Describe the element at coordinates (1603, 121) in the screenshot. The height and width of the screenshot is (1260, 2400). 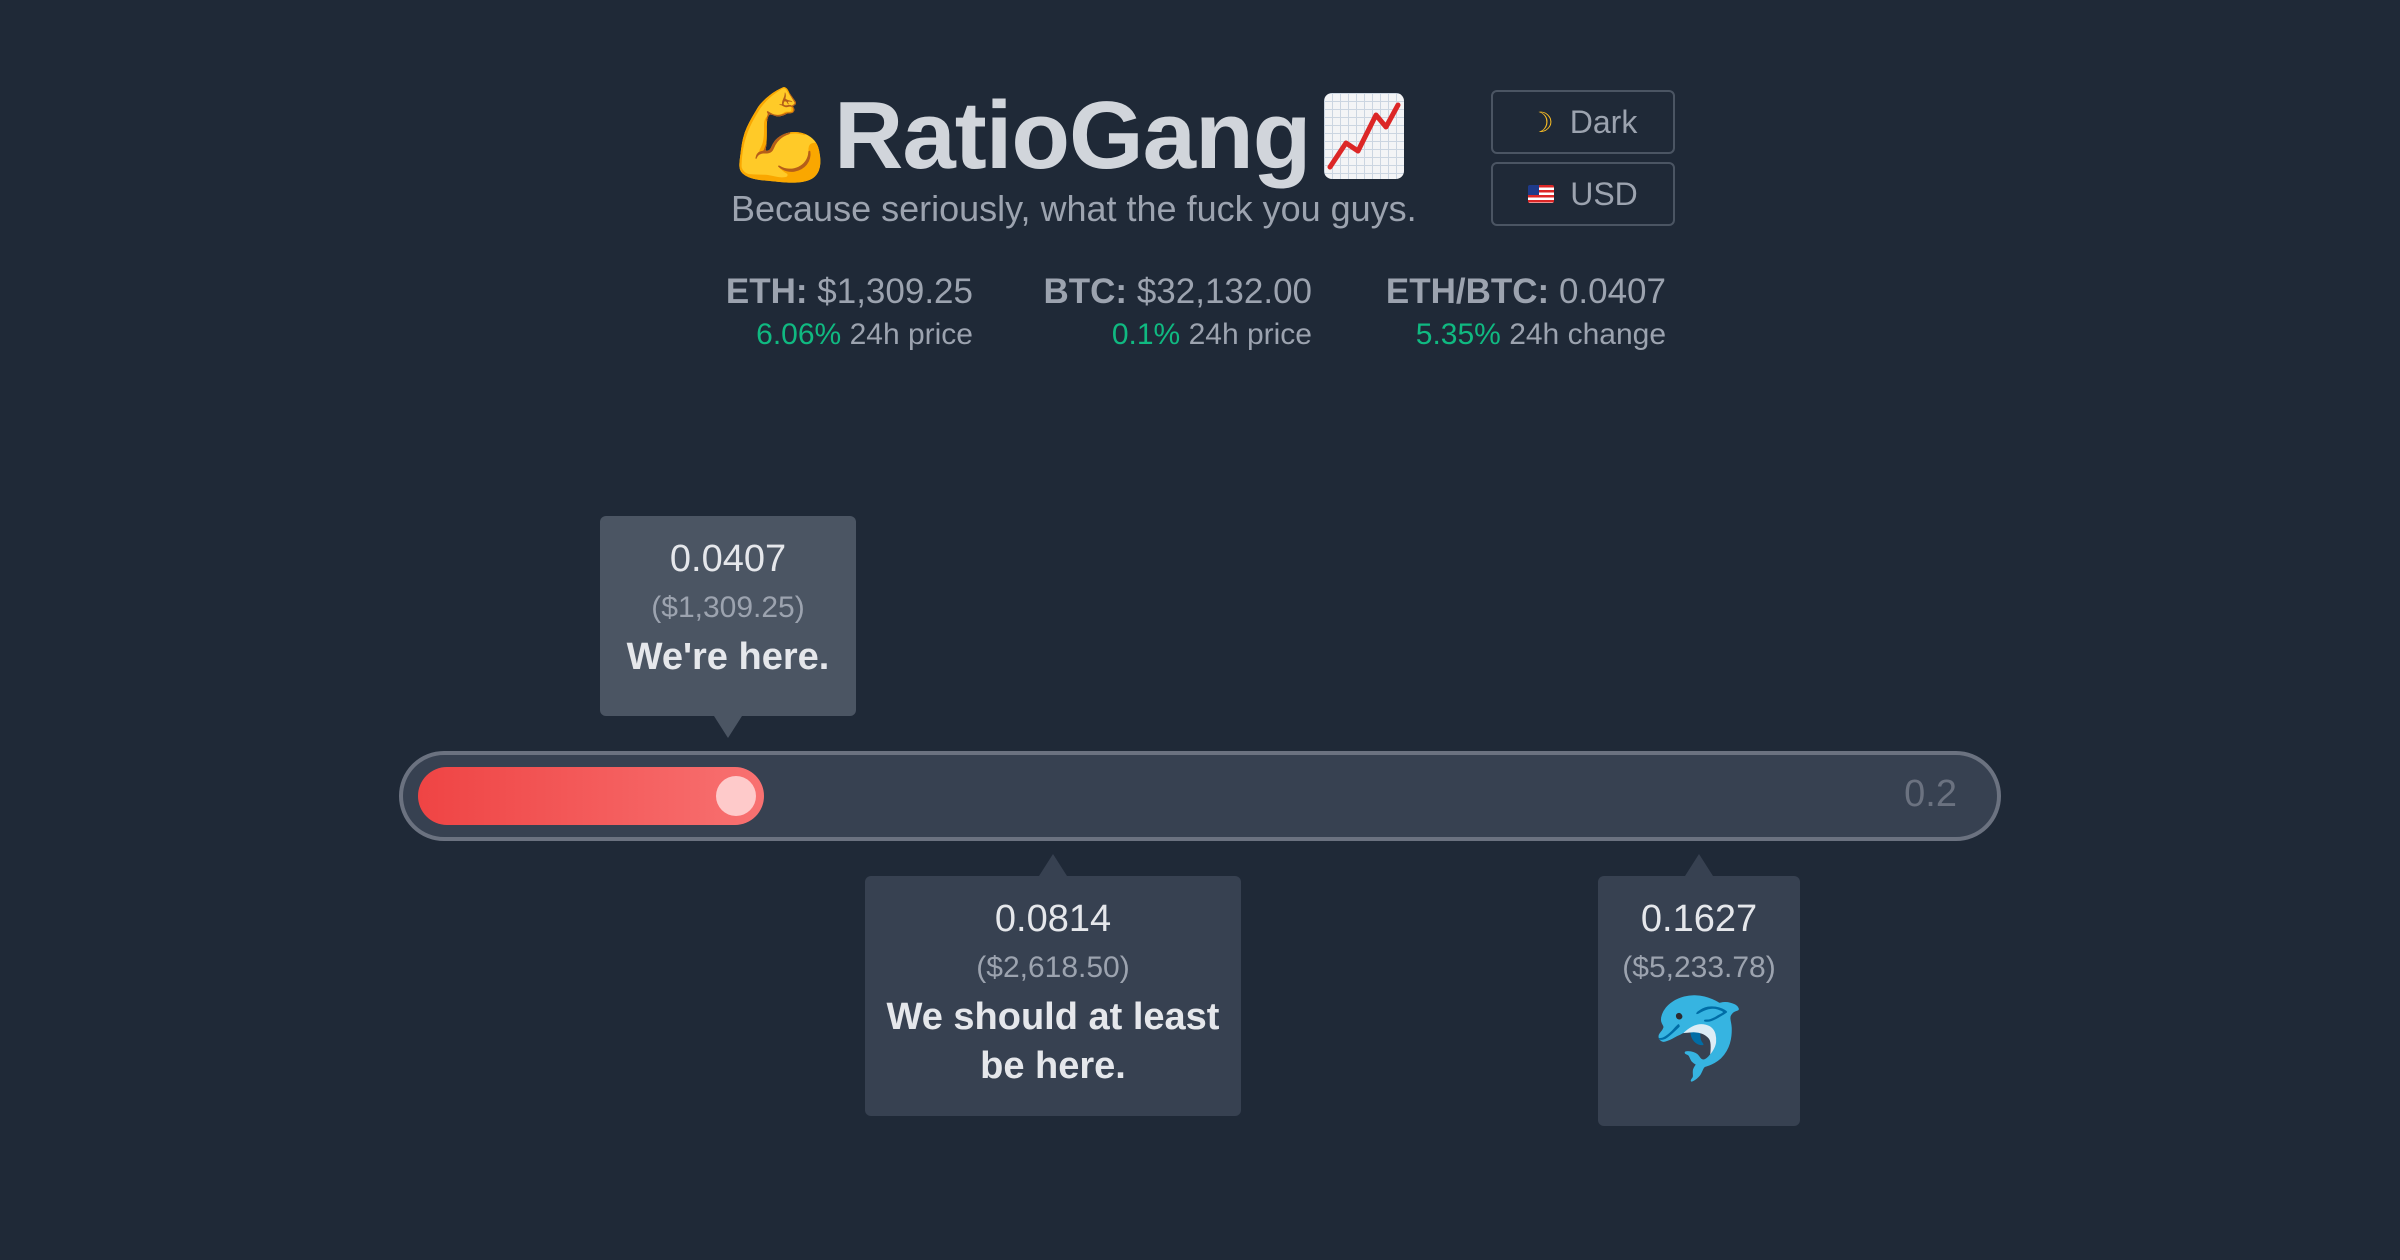
I see `theme-toggle-label: Dark` at that location.